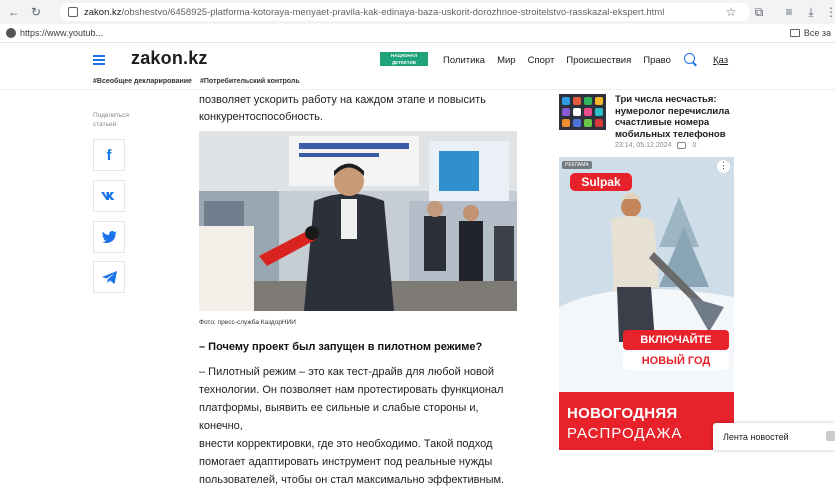 The height and width of the screenshot is (489, 835). Describe the element at coordinates (247, 322) in the screenshot. I see `photo-caption: Фото: пресс-служба КаздорНИИ` at that location.